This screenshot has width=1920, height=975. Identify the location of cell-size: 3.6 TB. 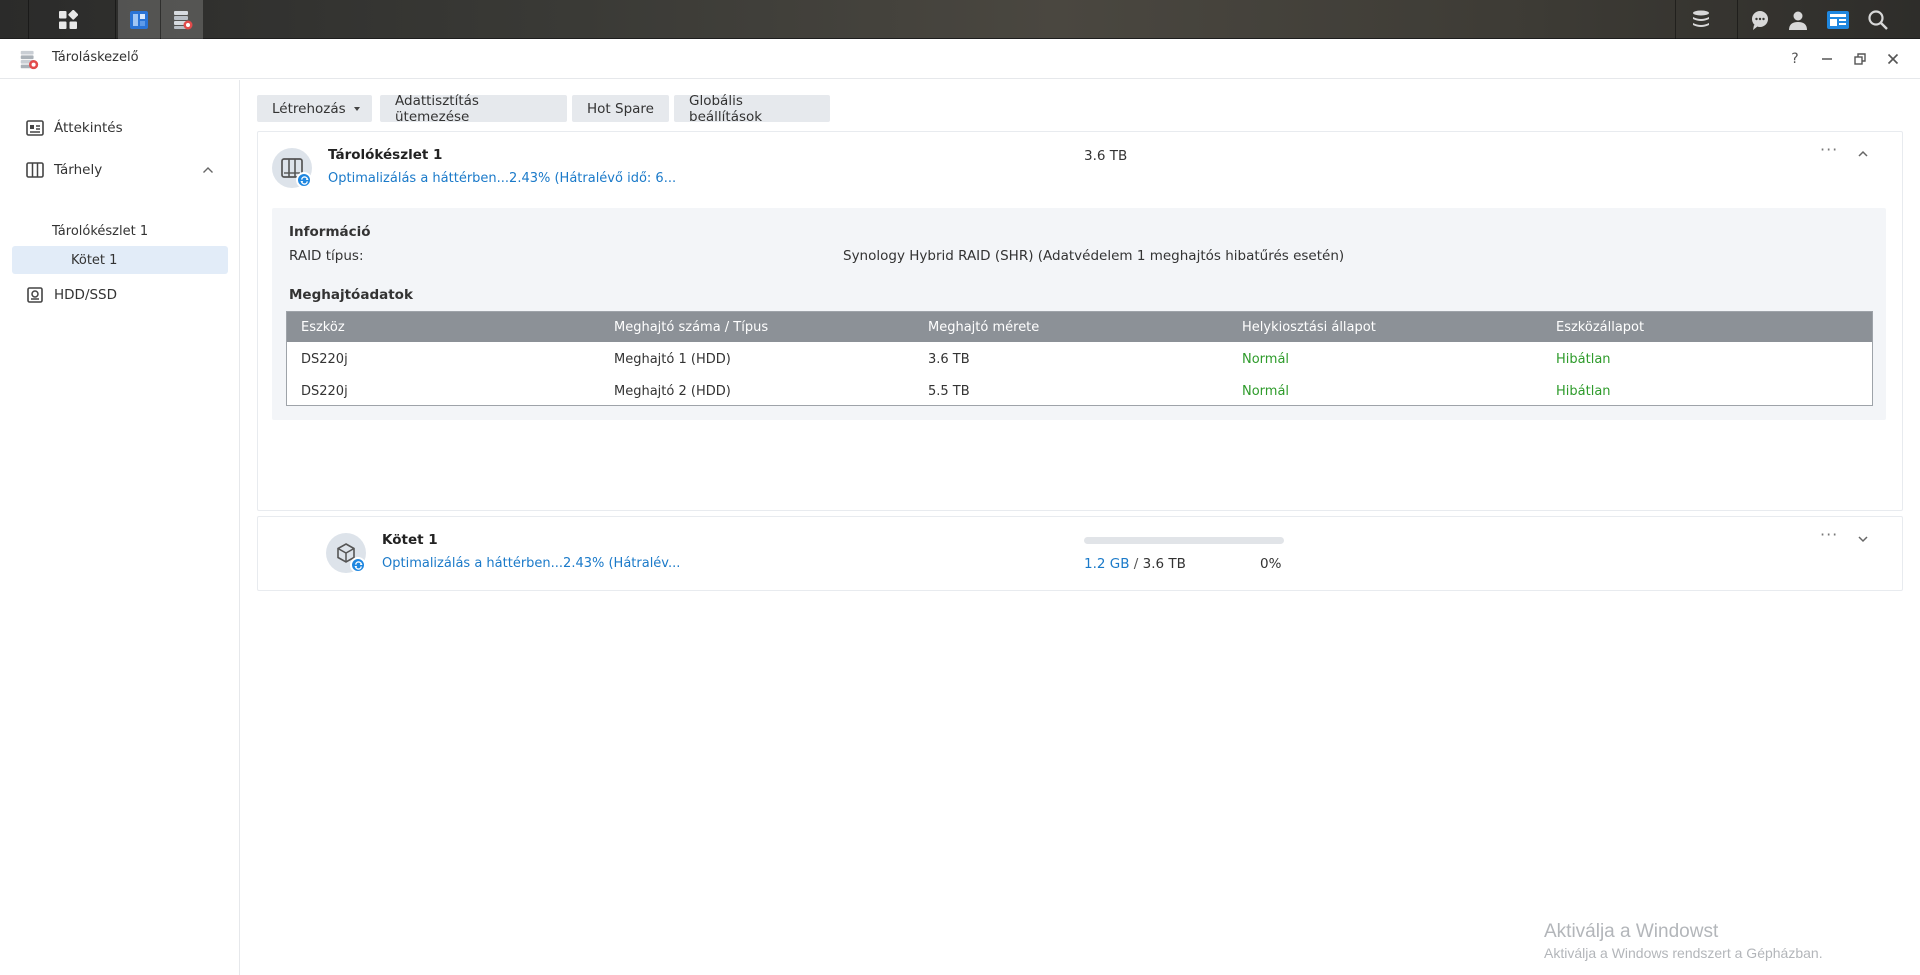
(949, 359).